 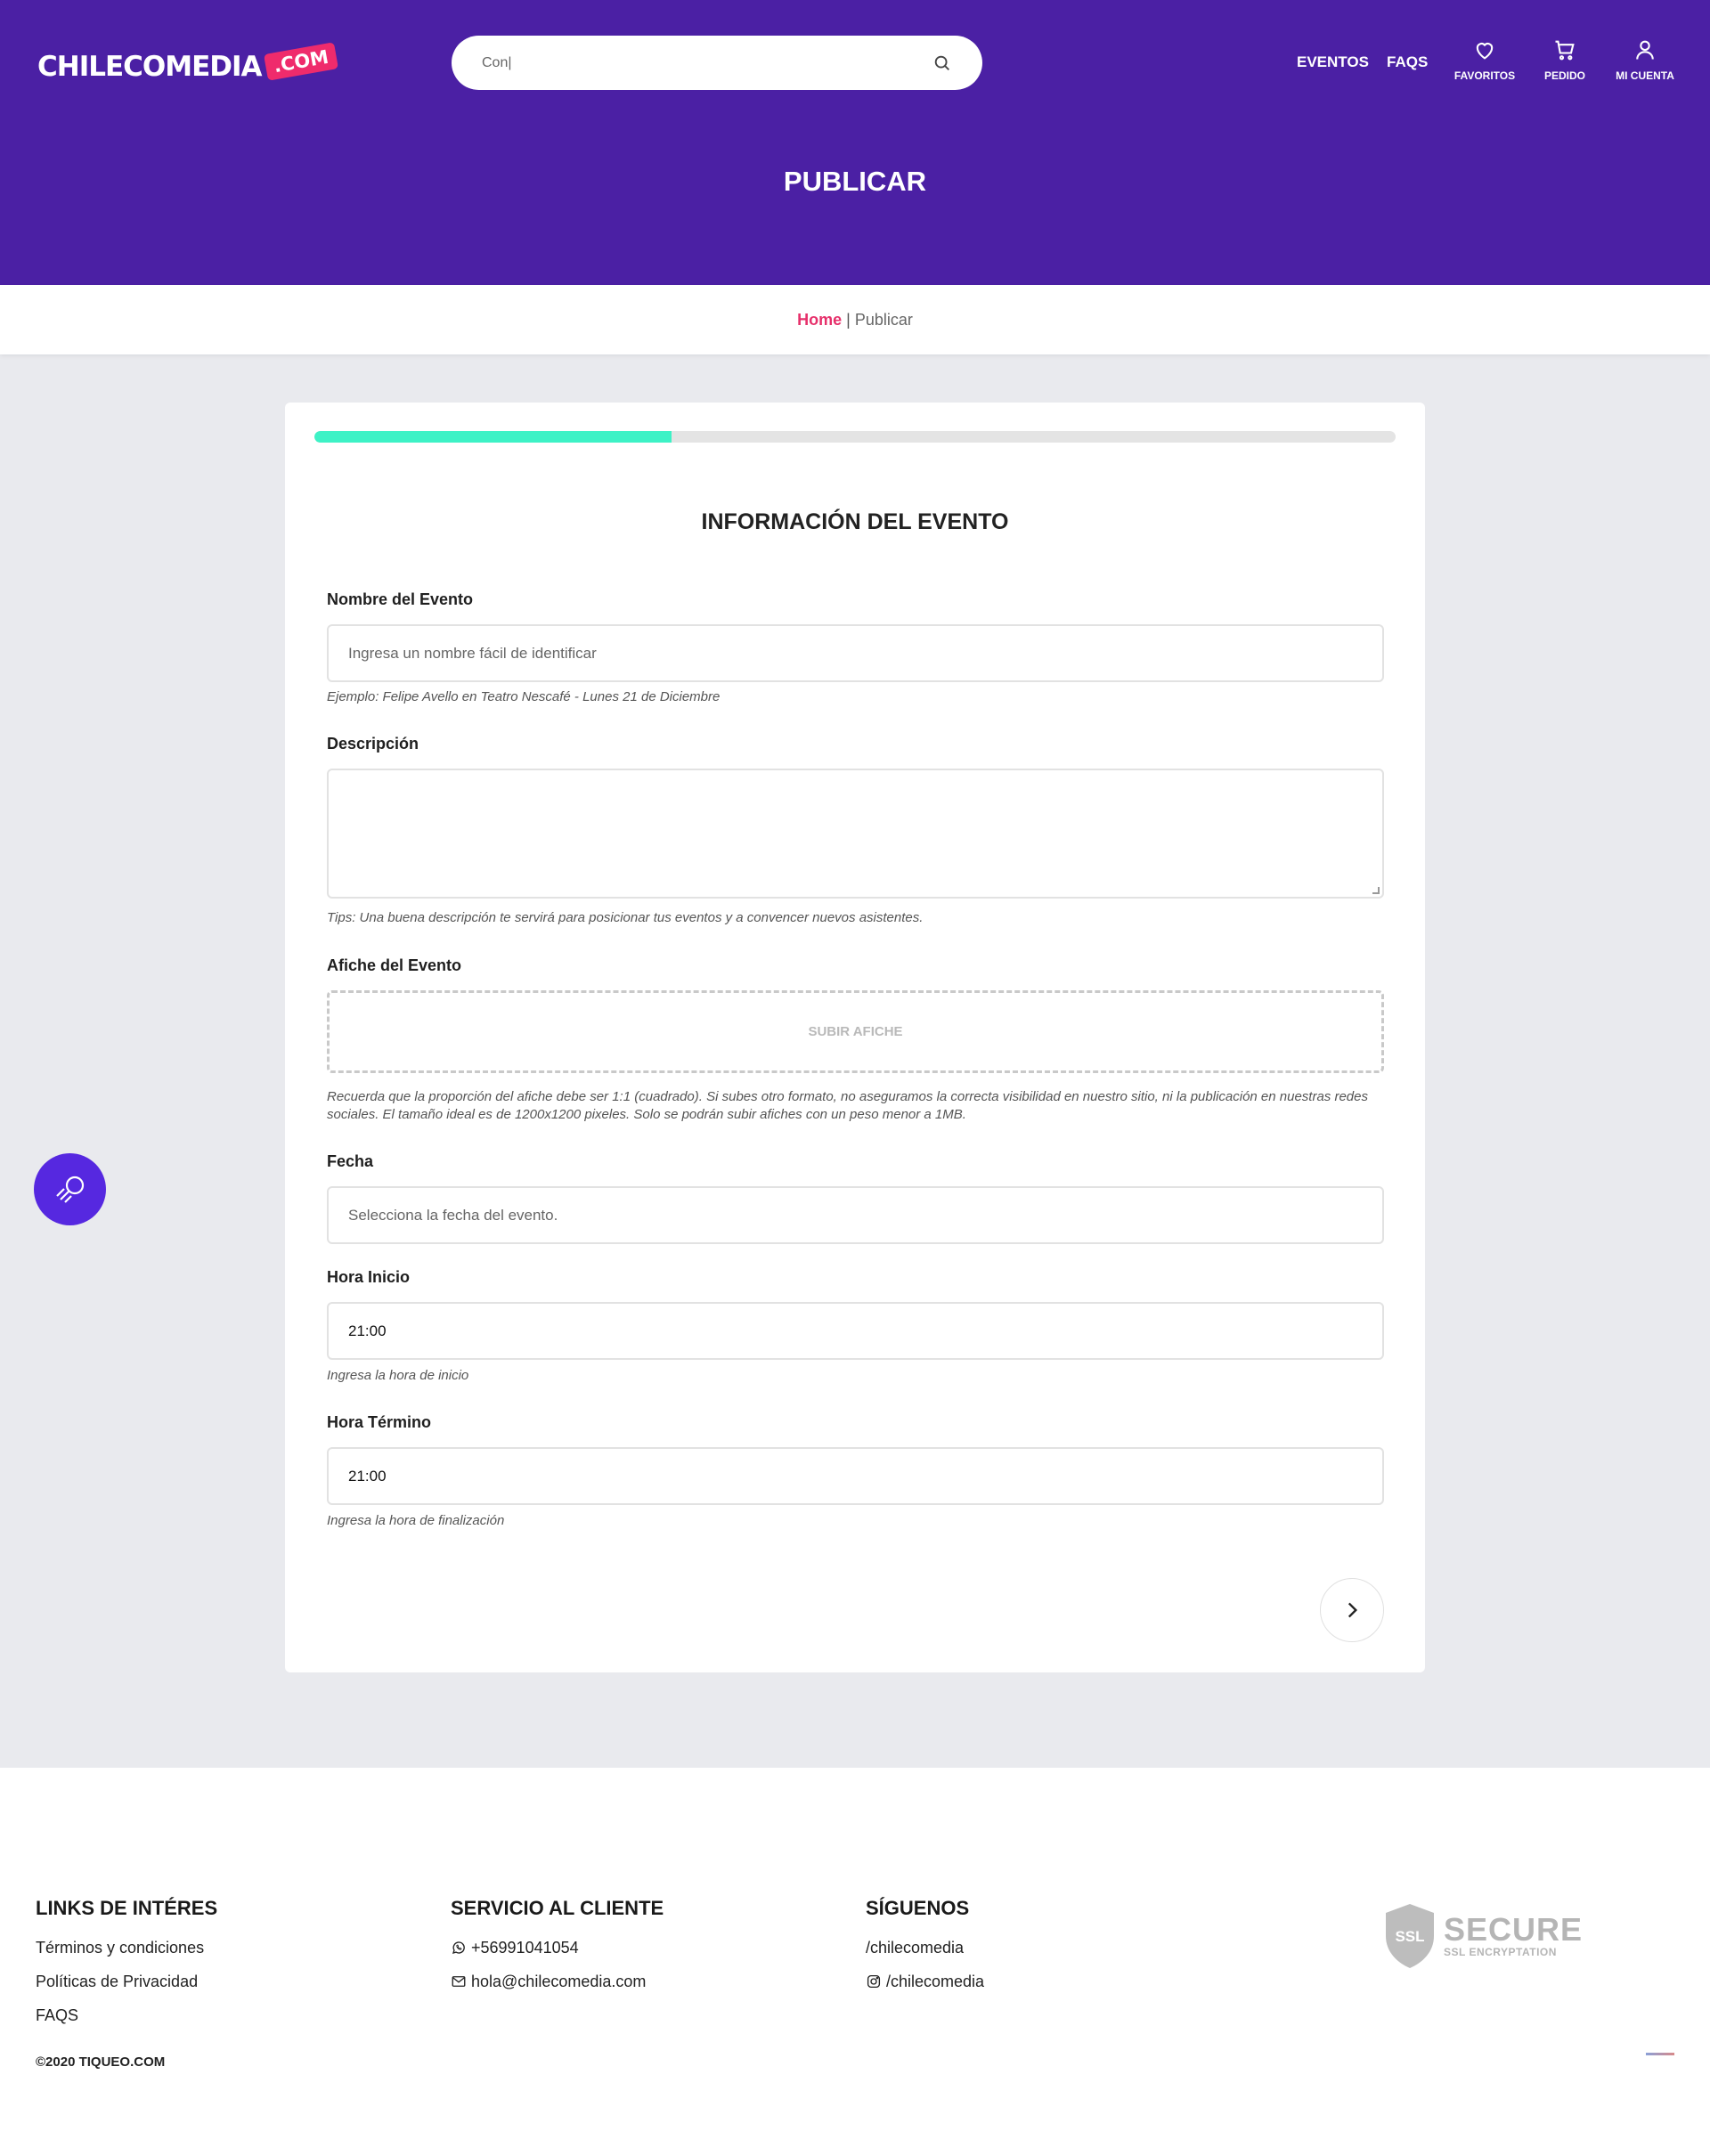 I want to click on logo-text: CHILECOMEDIA, so click(x=150, y=67).